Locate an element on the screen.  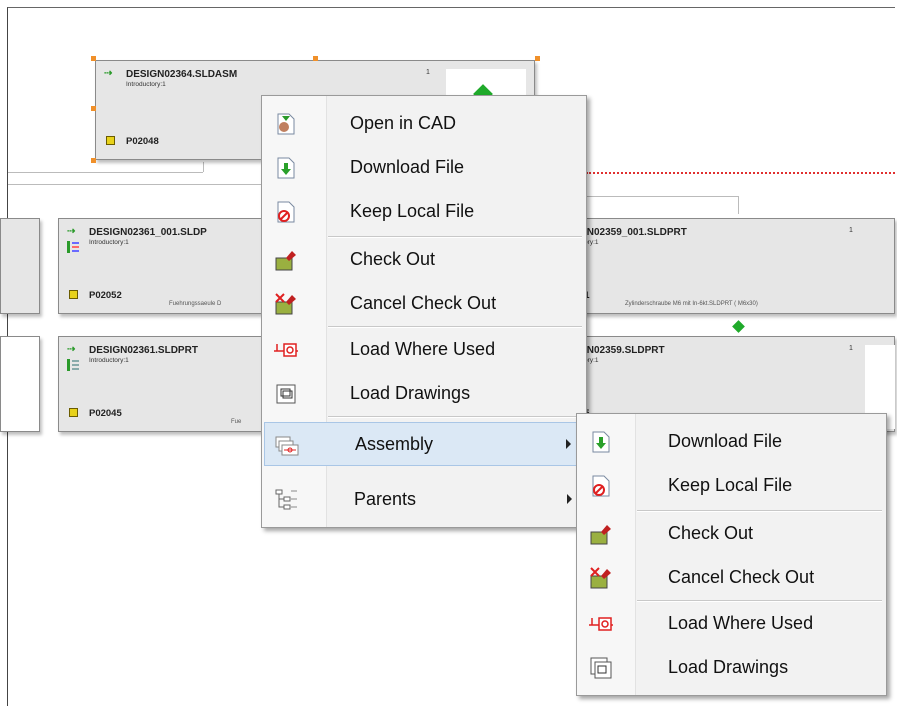
submenu-item-keep-local-file: Keep Local File is located at coordinates (731, 486).